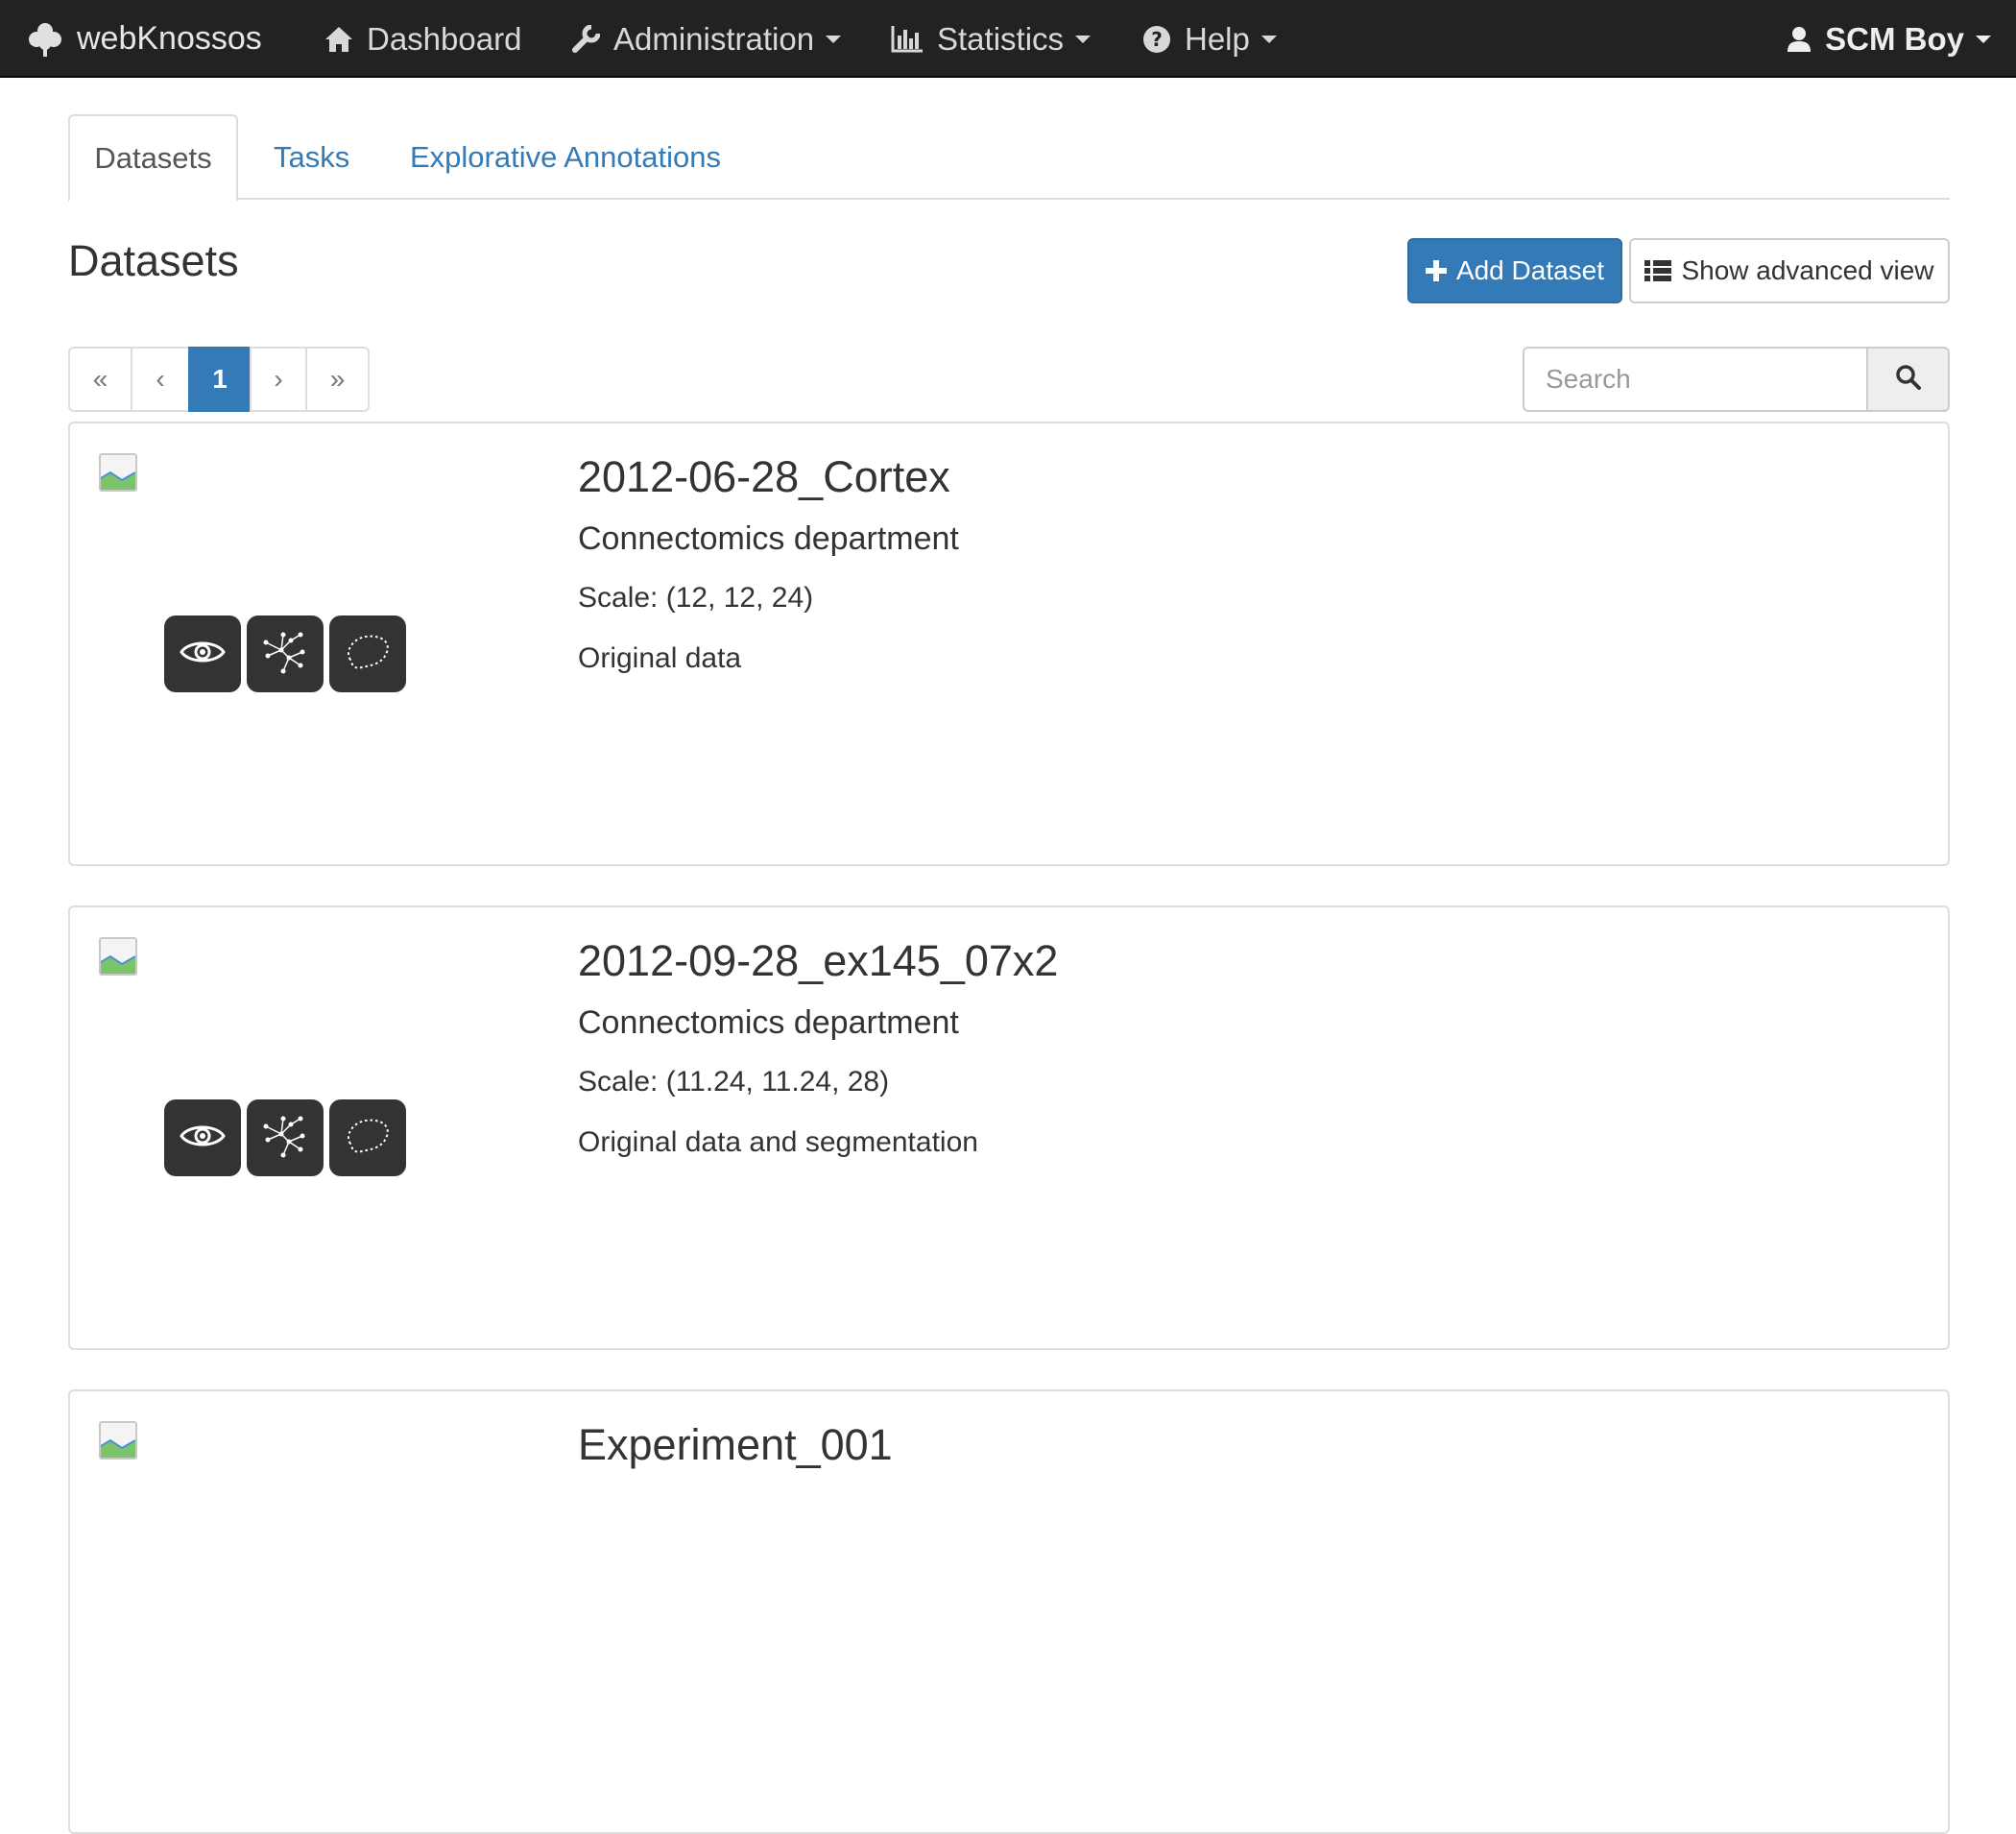 This screenshot has width=2016, height=1834. What do you see at coordinates (764, 477) in the screenshot?
I see `dataset-name: 2012-06-28_Cortex` at bounding box center [764, 477].